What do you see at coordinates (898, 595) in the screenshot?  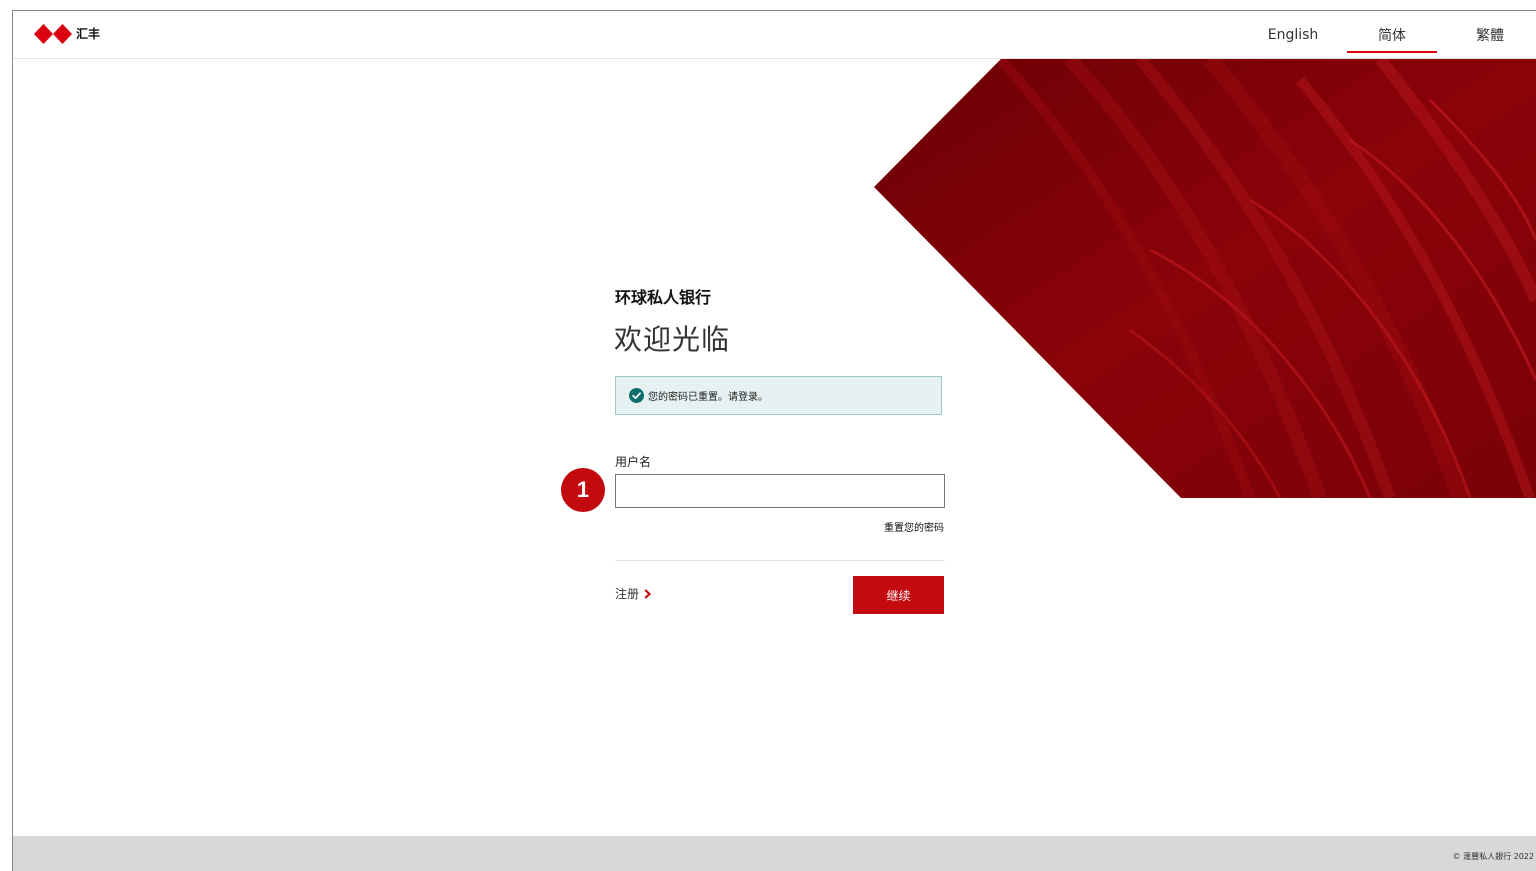 I see `continue-button: 继续` at bounding box center [898, 595].